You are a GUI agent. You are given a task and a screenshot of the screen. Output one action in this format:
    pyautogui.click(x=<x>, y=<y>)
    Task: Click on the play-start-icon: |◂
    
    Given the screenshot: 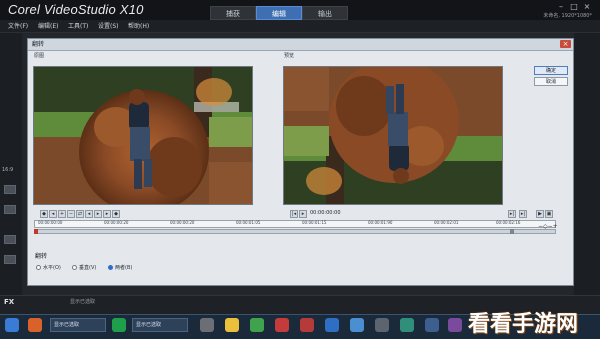 What is the action you would take?
    pyautogui.click(x=294, y=214)
    